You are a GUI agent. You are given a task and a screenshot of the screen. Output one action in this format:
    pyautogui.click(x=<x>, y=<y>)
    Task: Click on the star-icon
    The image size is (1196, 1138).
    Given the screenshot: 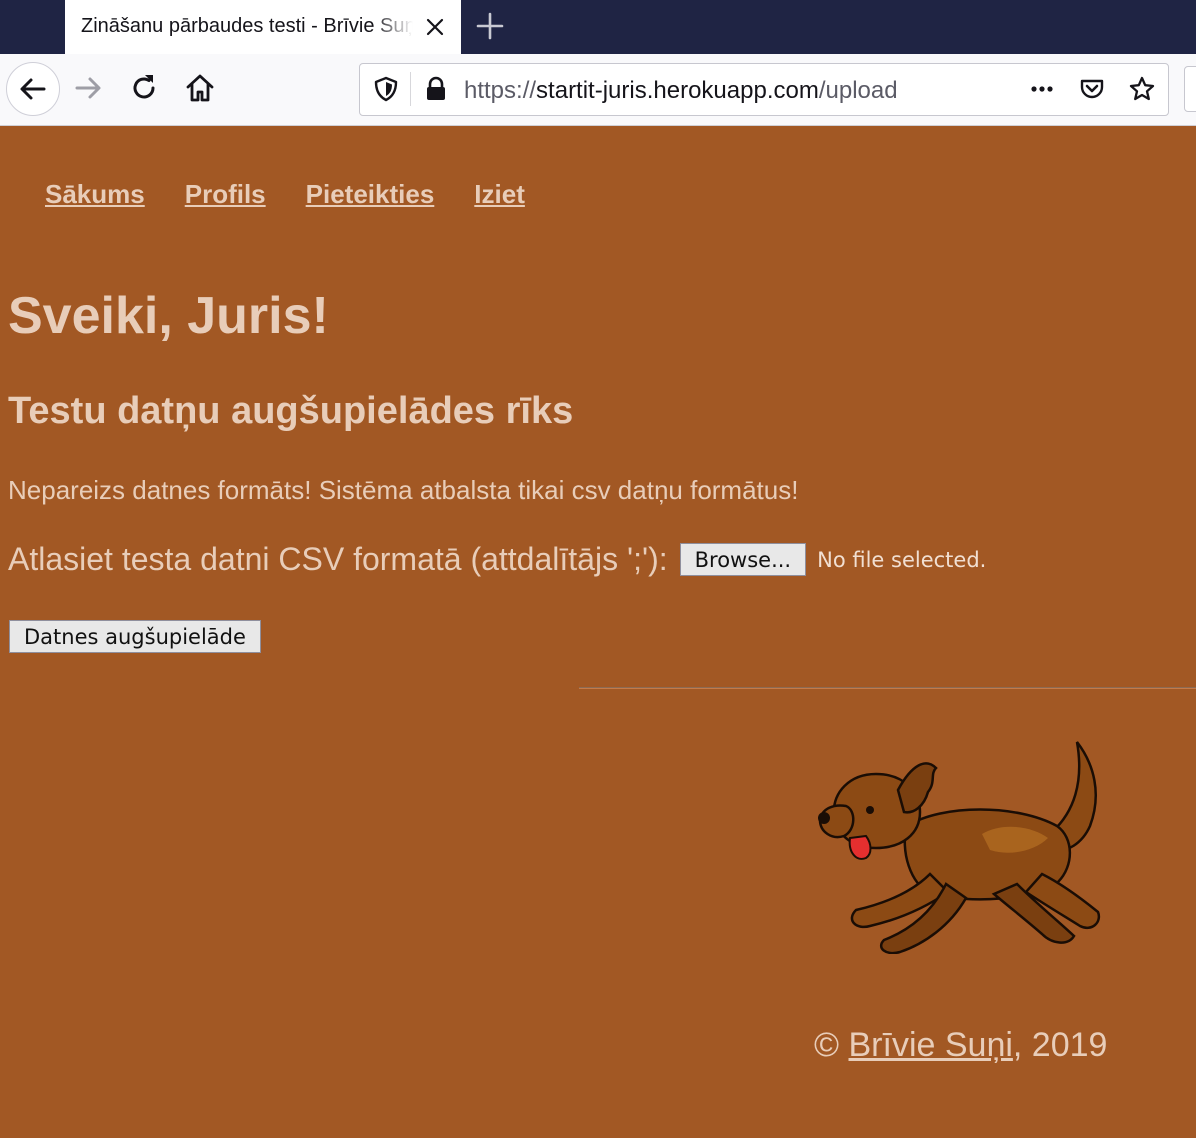 What is the action you would take?
    pyautogui.click(x=1142, y=89)
    